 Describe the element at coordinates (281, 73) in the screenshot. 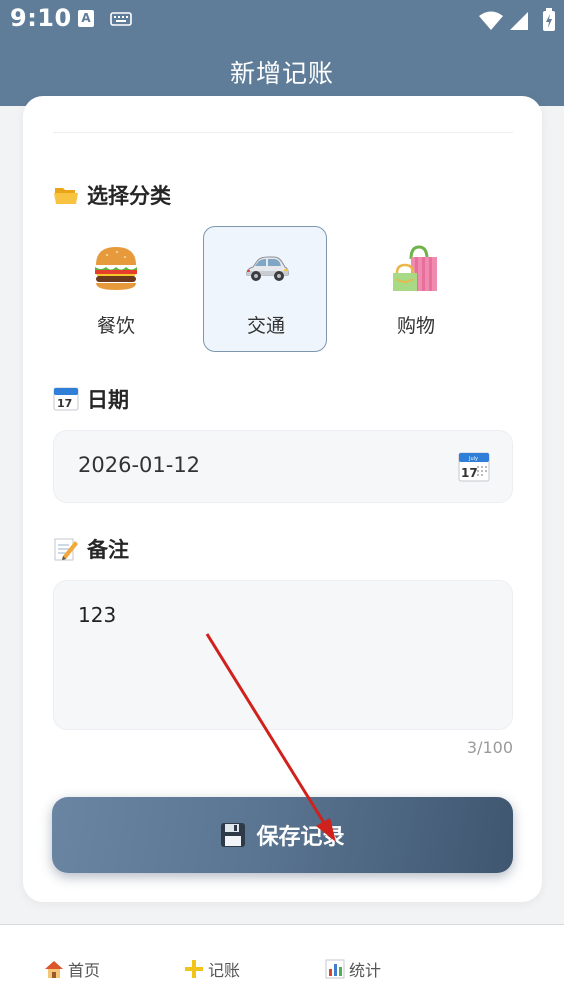

I see `page-title: 新增记账` at that location.